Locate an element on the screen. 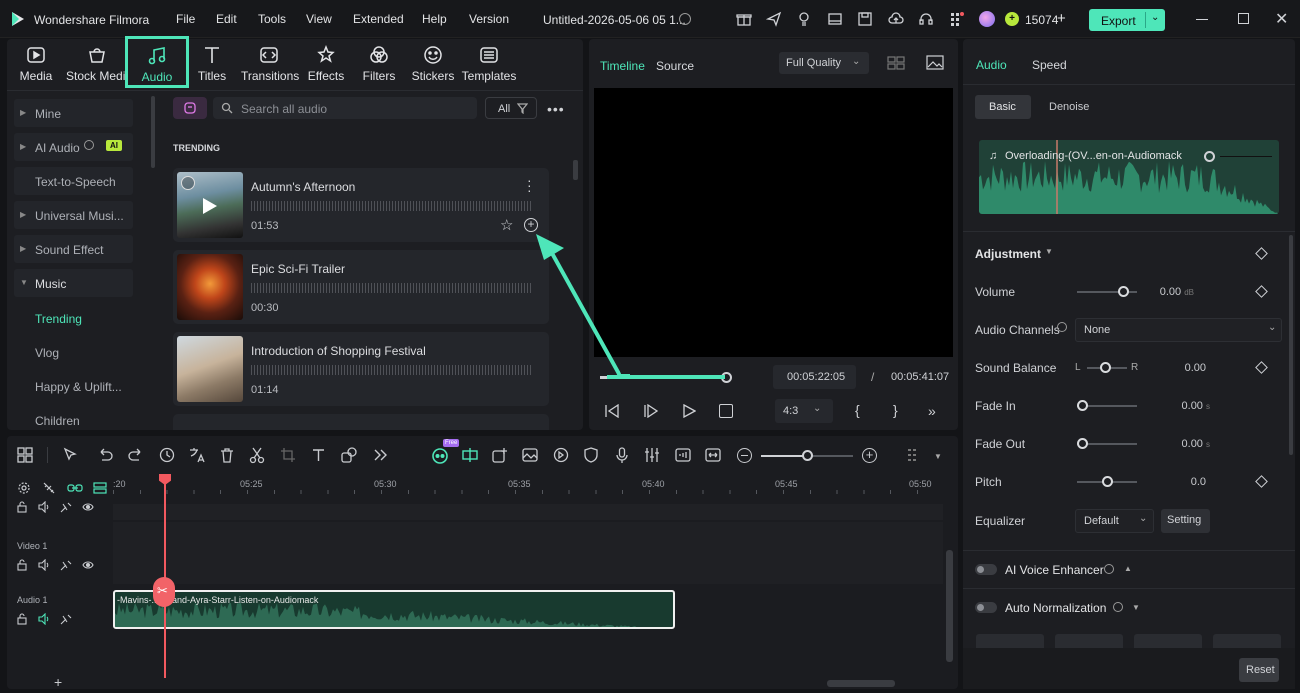 This screenshot has width=1300, height=693. tab-templates: Templates is located at coordinates (489, 66).